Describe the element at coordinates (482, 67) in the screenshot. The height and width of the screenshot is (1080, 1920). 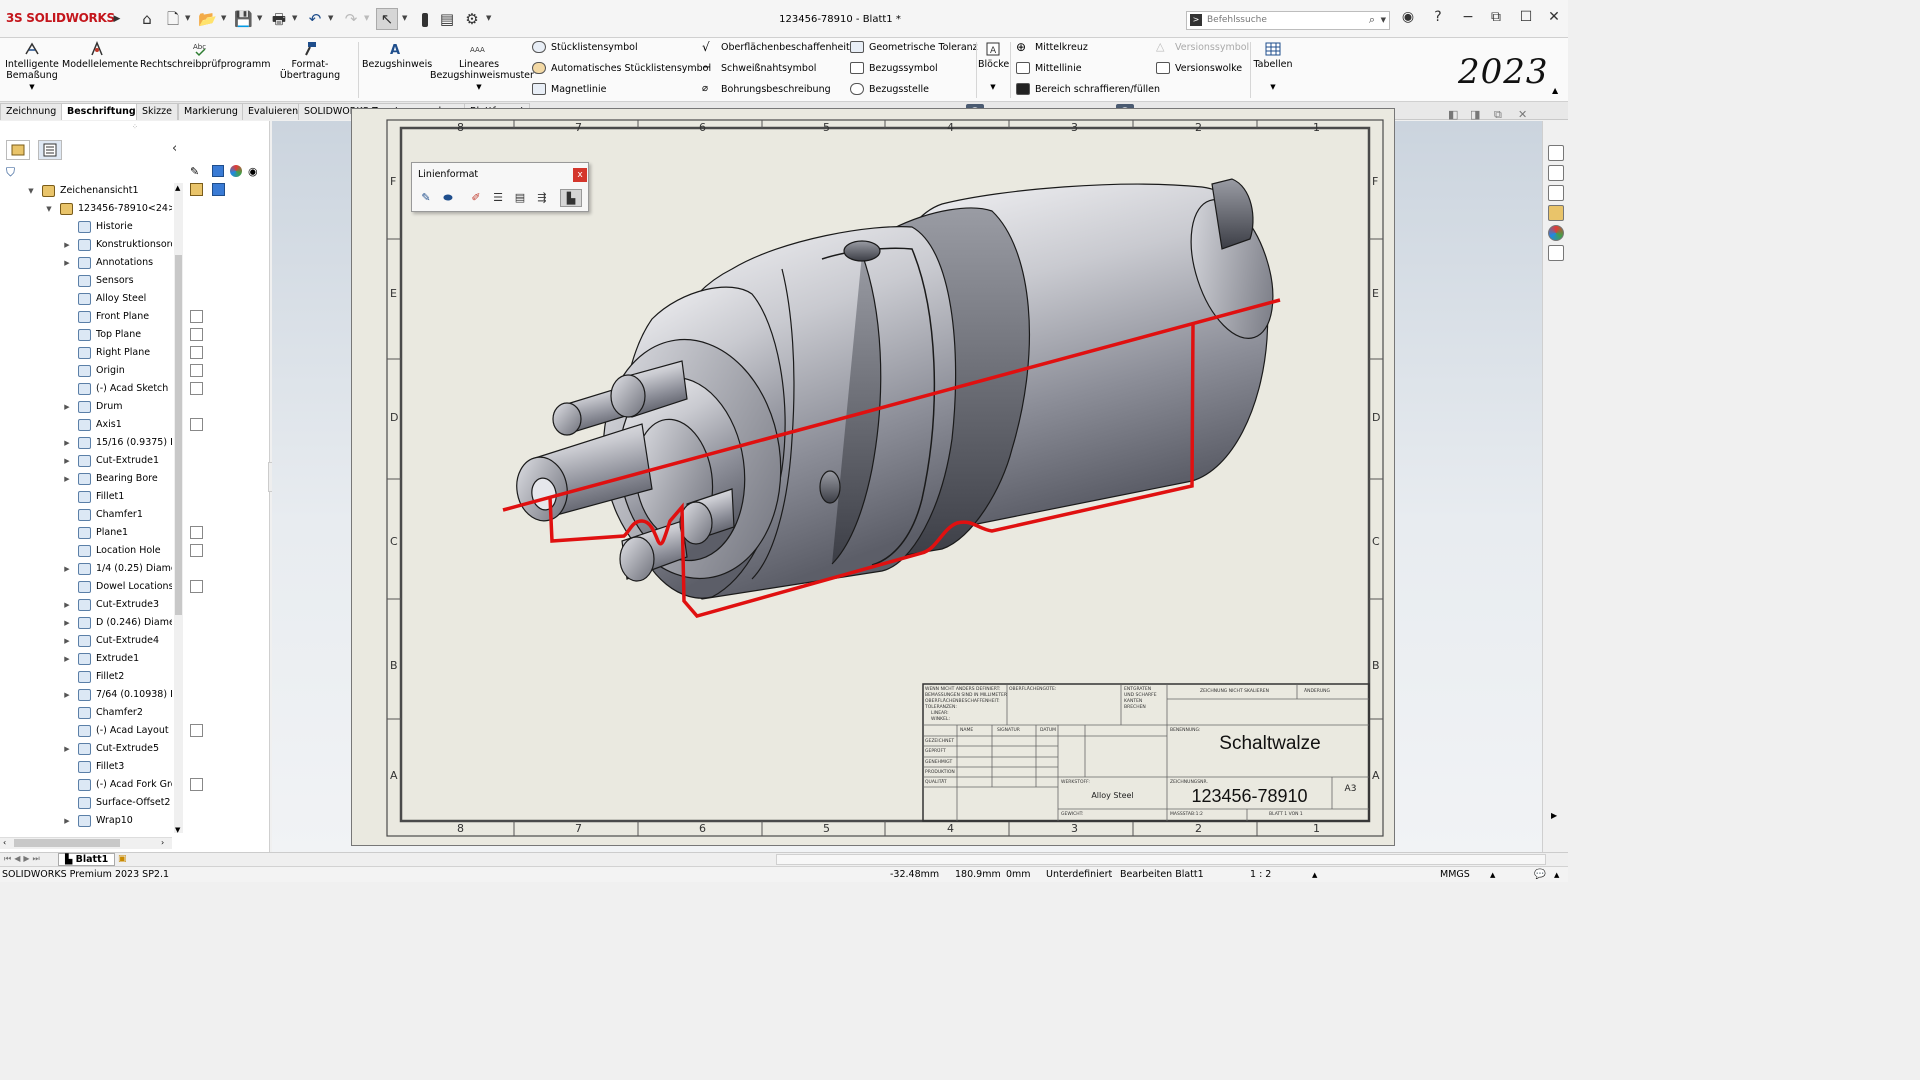
I see `lineares-bezugshinweismuster-button: AAA Lineares Bezugshinweismuster ▼` at that location.